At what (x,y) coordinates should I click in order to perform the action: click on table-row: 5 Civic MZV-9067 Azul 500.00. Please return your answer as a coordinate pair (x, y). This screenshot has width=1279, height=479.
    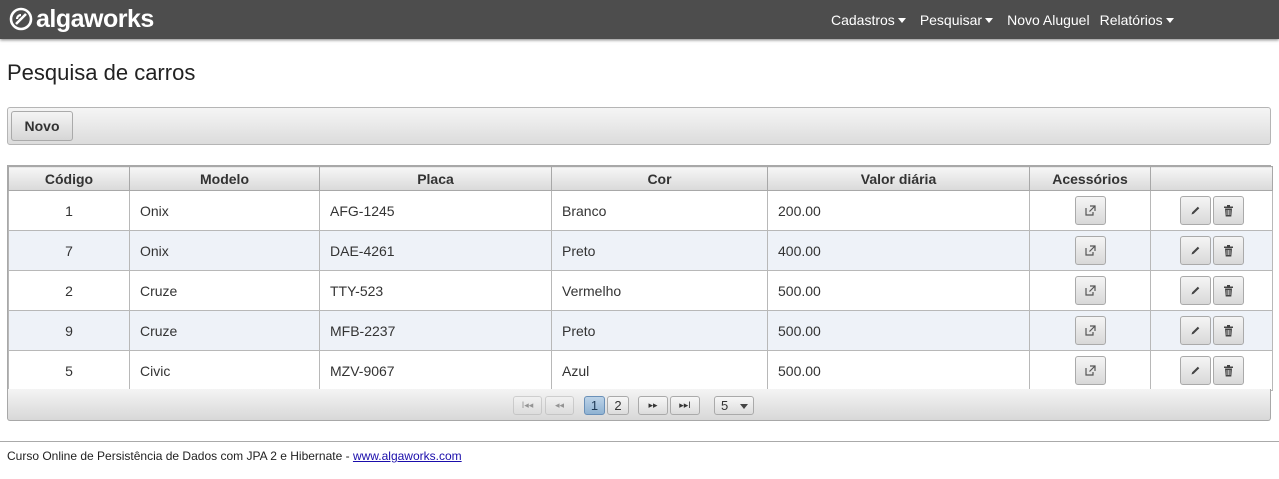
    Looking at the image, I should click on (640, 370).